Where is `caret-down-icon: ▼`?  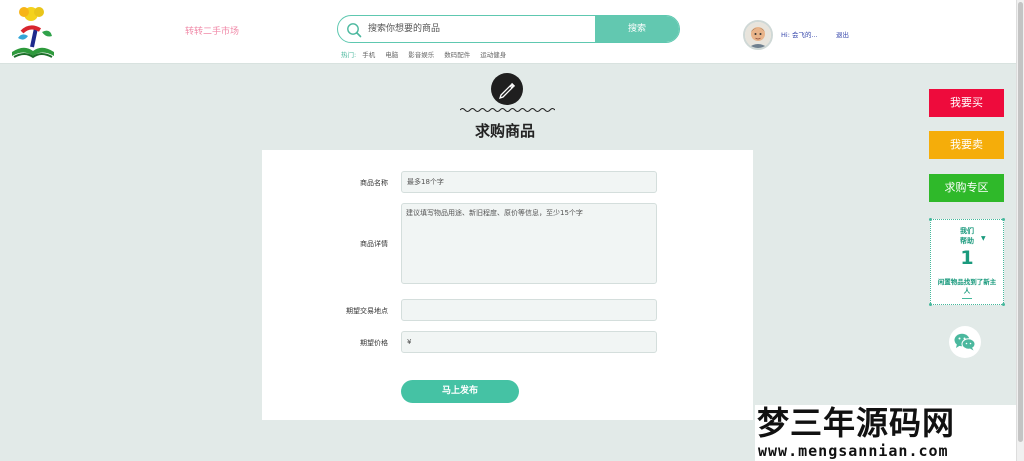 caret-down-icon: ▼ is located at coordinates (983, 238).